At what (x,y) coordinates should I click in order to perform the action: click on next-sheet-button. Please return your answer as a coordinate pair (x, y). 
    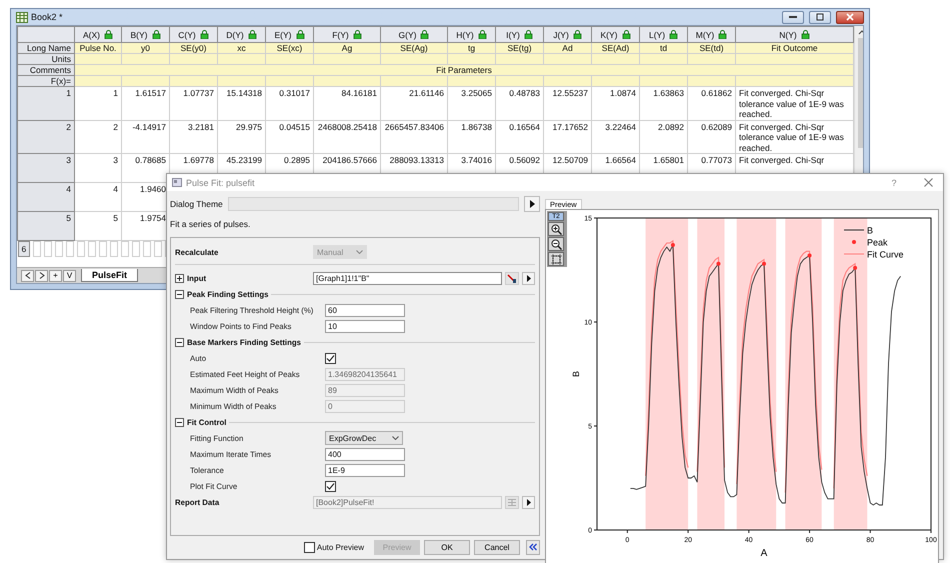
    Looking at the image, I should click on (41, 276).